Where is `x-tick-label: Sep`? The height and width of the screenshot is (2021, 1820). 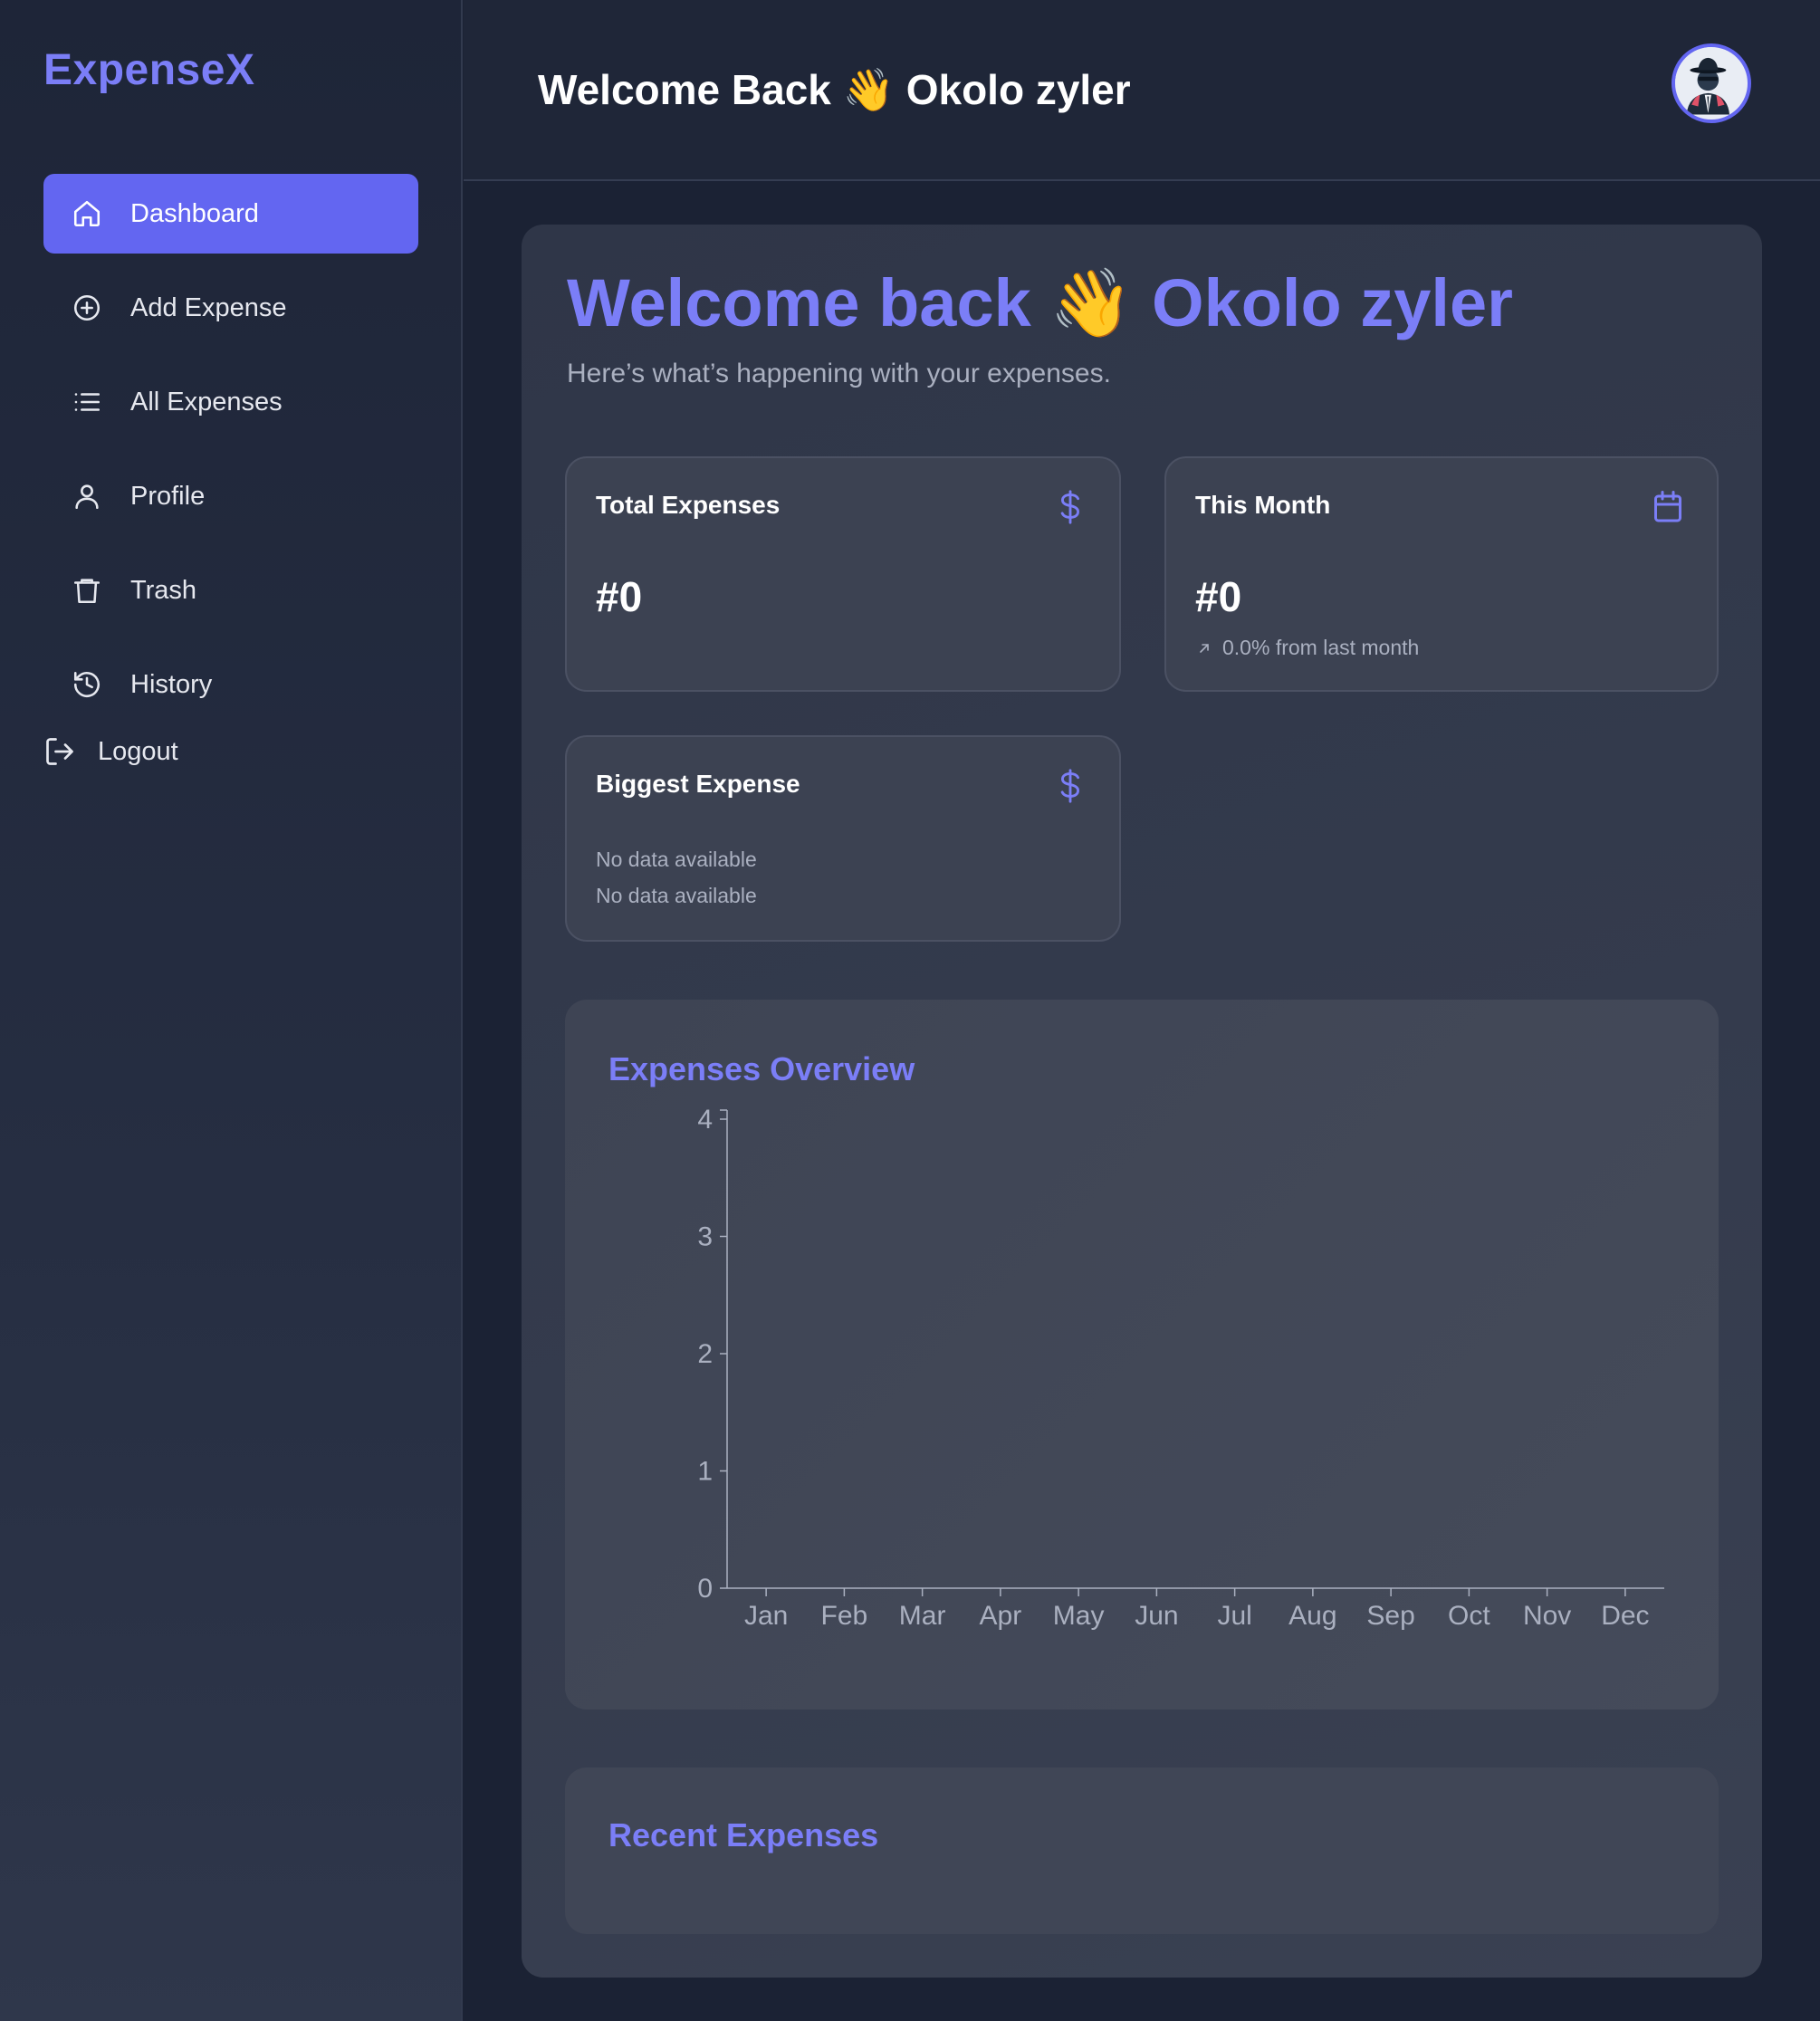
x-tick-label: Sep is located at coordinates (1390, 1616).